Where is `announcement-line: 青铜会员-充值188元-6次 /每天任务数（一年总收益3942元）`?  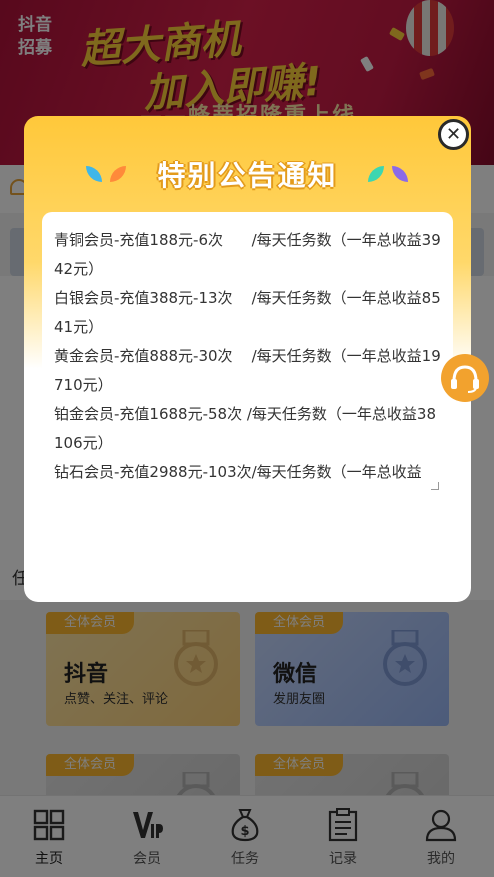
announcement-line: 青铜会员-充值188元-6次 /每天任务数（一年总收益3942元） is located at coordinates (247, 254).